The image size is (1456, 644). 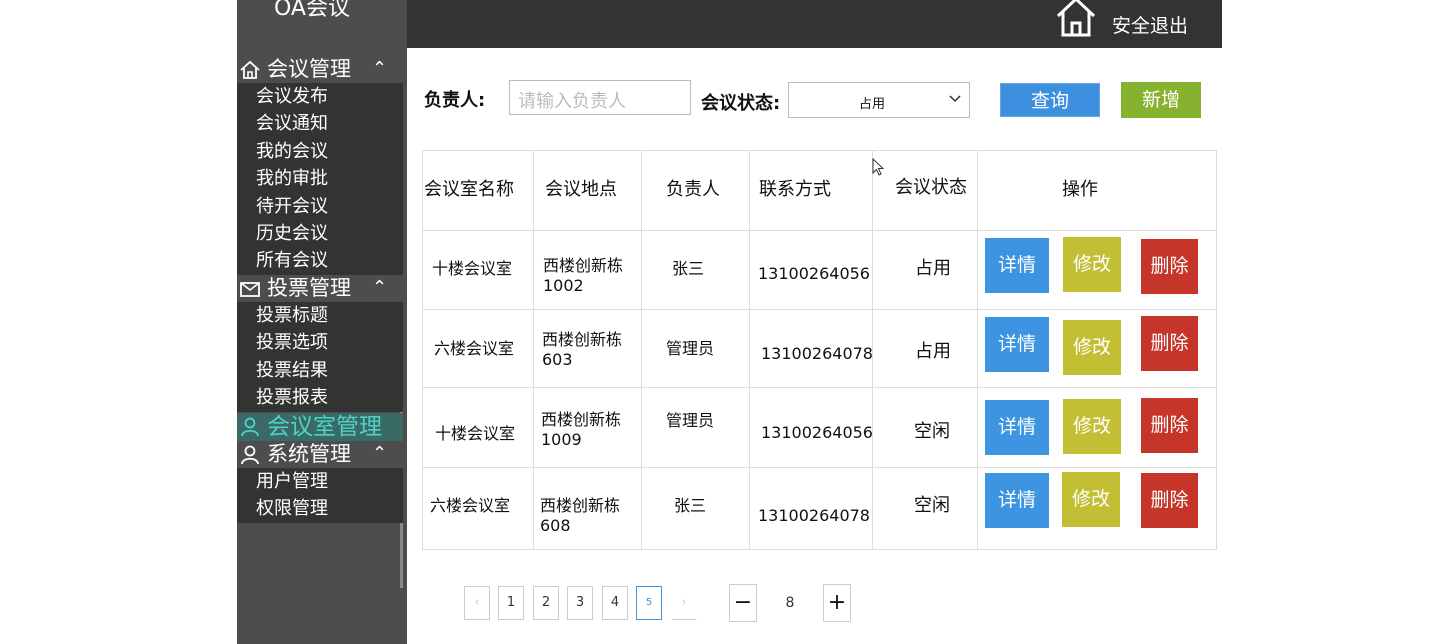 I want to click on home-outline-icon, so click(x=250, y=69).